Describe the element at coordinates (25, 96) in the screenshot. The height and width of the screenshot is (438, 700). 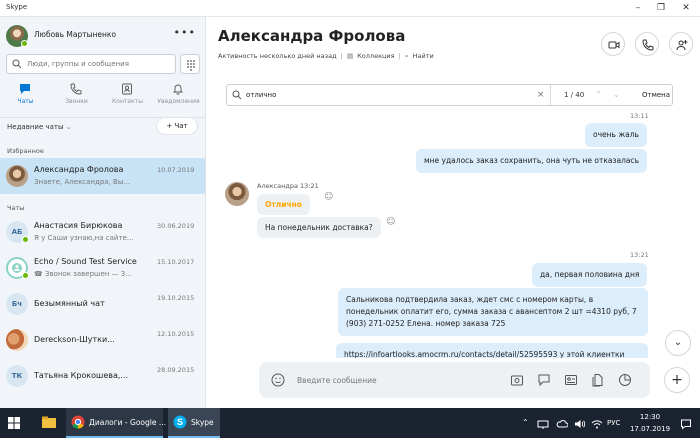
I see `nav-chats: Чаты` at that location.